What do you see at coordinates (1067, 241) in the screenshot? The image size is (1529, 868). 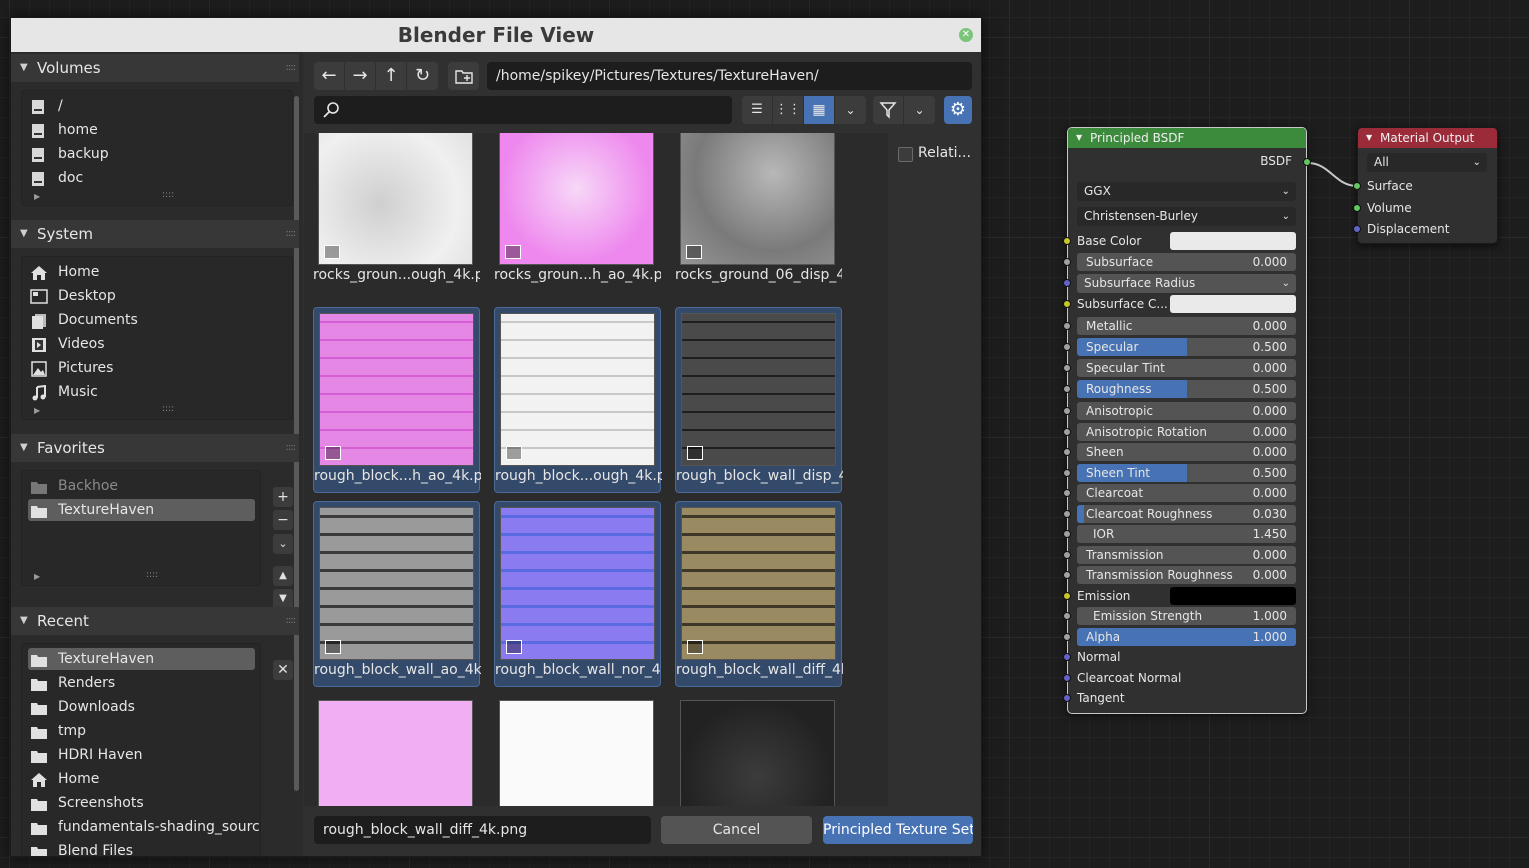 I see `base-color-socket` at bounding box center [1067, 241].